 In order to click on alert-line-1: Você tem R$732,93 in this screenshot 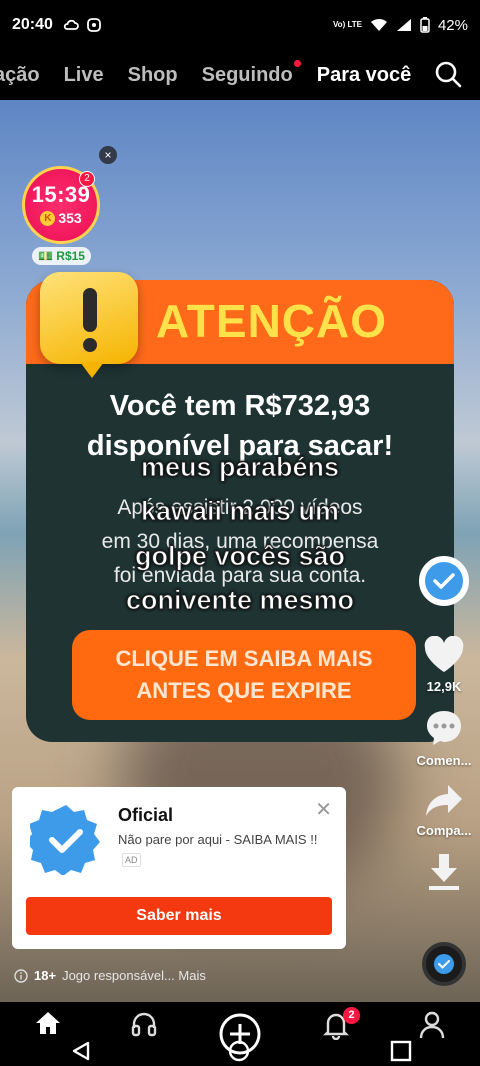, I will do `click(240, 406)`.